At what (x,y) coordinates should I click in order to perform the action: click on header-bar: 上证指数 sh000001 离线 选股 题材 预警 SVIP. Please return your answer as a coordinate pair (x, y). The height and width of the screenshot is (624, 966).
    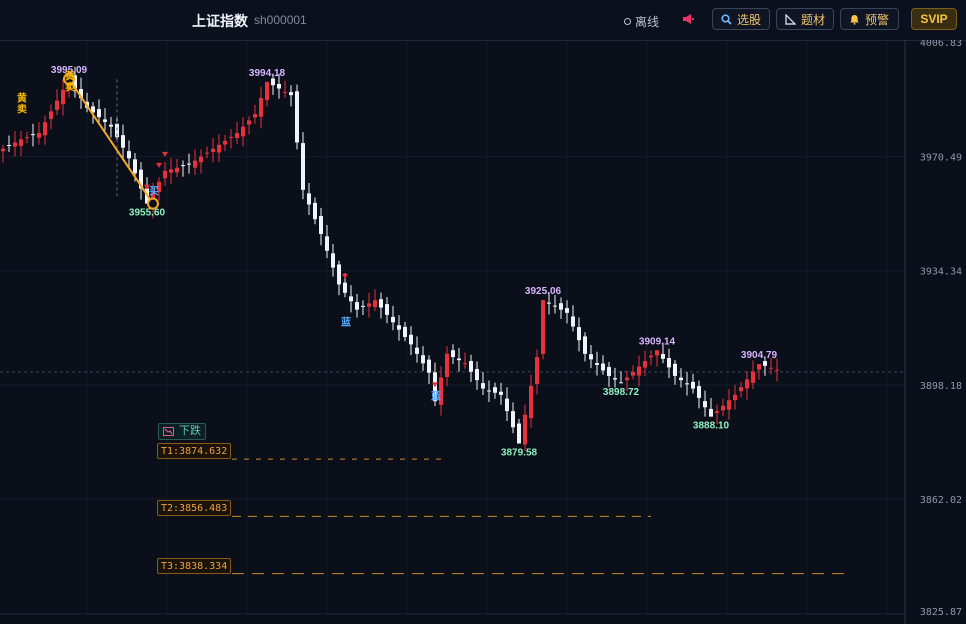
    Looking at the image, I should click on (483, 20).